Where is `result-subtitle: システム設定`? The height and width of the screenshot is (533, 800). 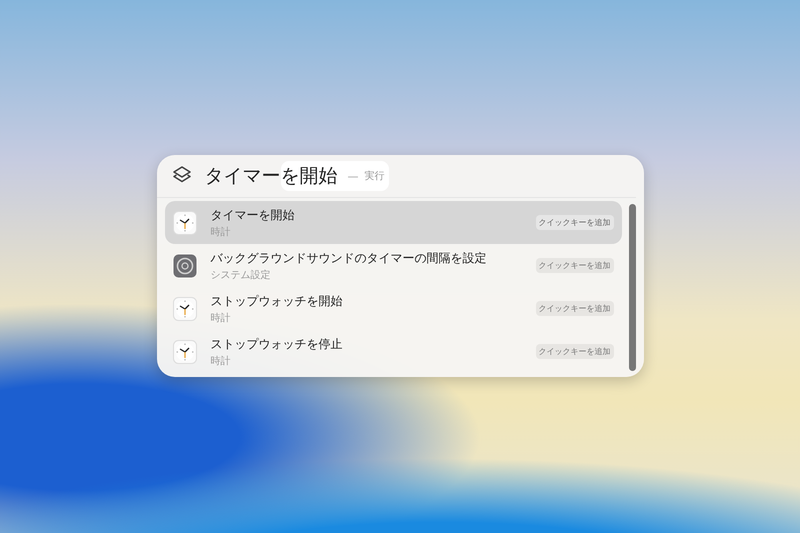
result-subtitle: システム設定 is located at coordinates (241, 275).